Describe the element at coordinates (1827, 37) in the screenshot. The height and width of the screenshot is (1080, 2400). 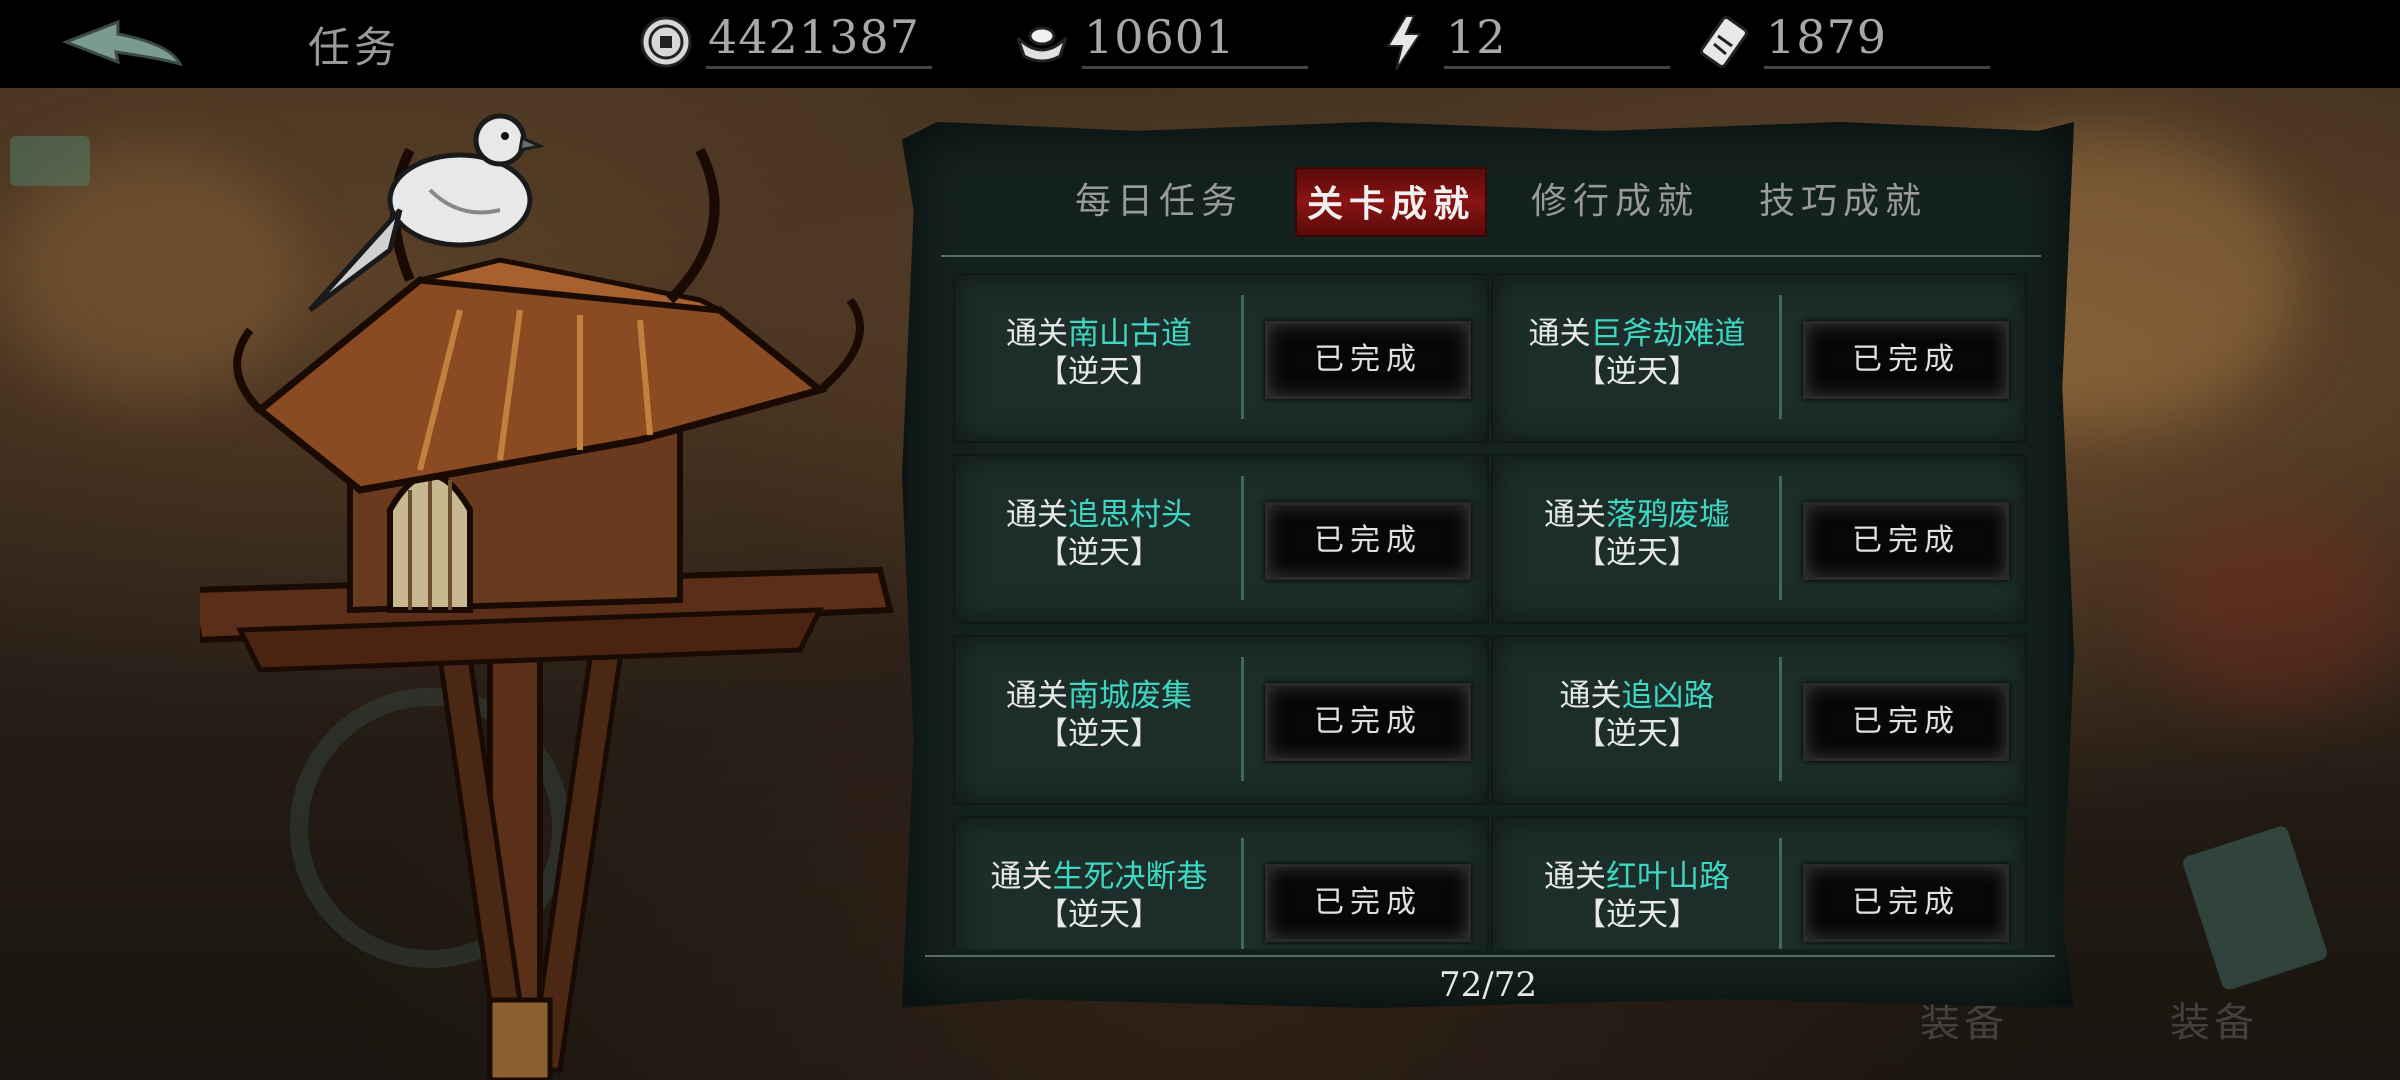
I see `ticket-amount: 1879` at that location.